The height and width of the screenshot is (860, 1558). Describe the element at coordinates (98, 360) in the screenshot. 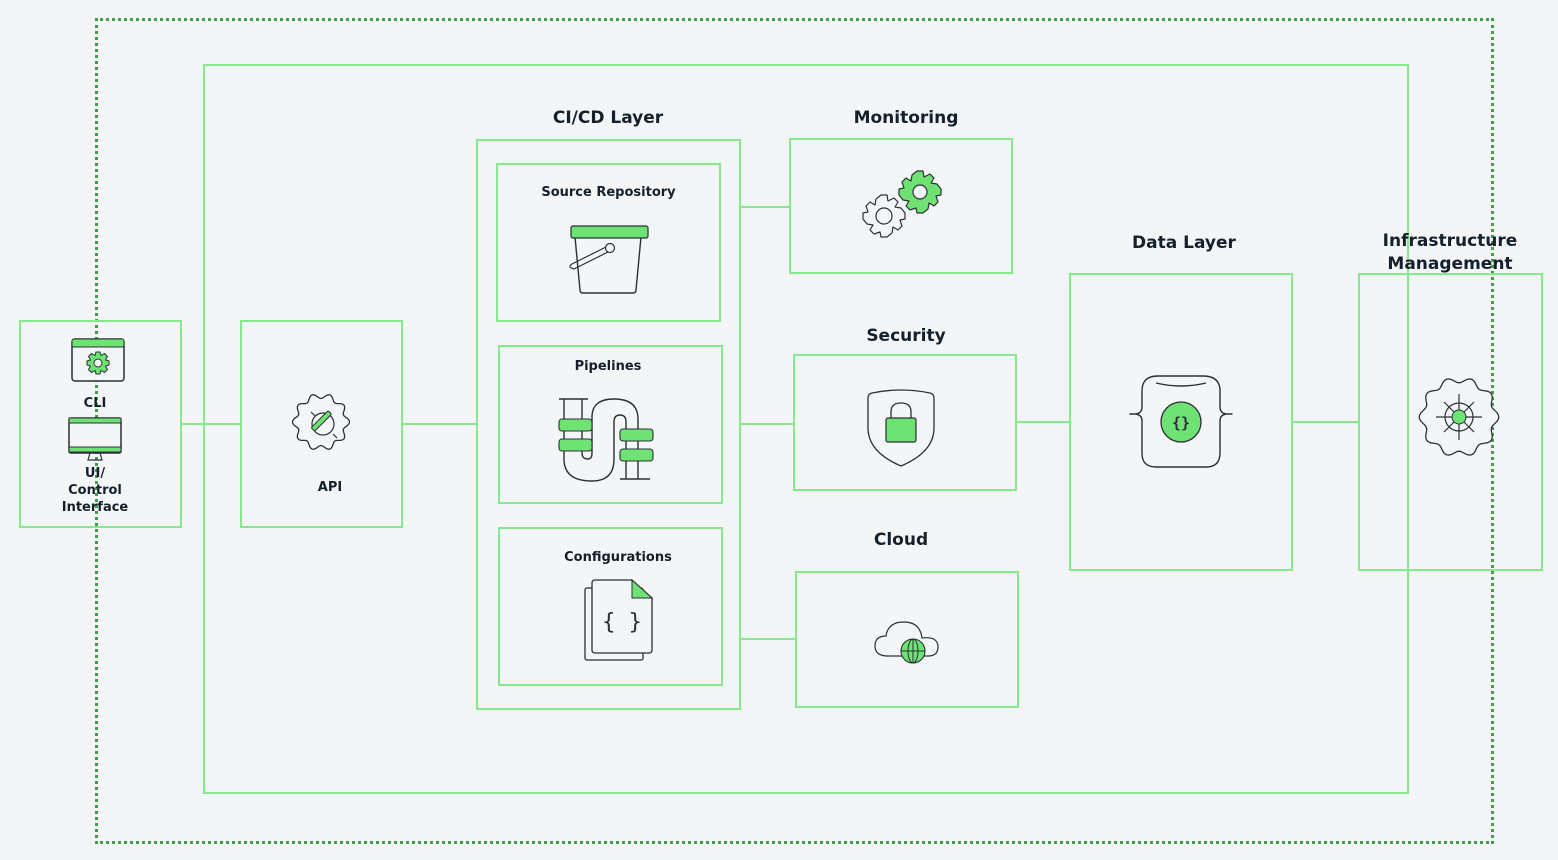

I see `gear-window-icon` at that location.